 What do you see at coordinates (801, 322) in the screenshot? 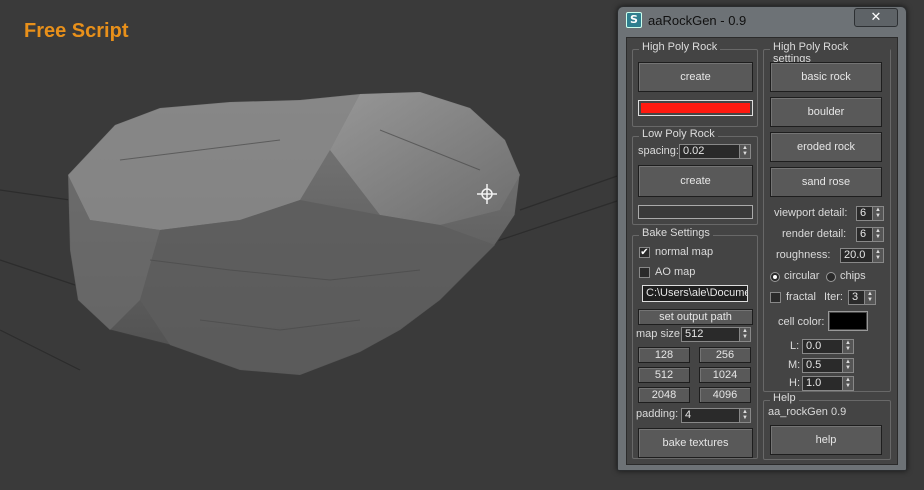
I see `cell-color-label: cell color:` at bounding box center [801, 322].